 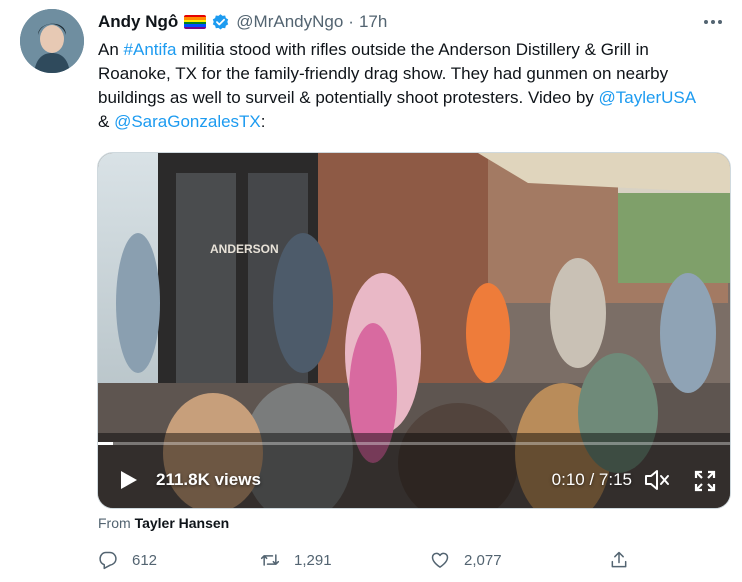 What do you see at coordinates (713, 22) in the screenshot?
I see `more-icon` at bounding box center [713, 22].